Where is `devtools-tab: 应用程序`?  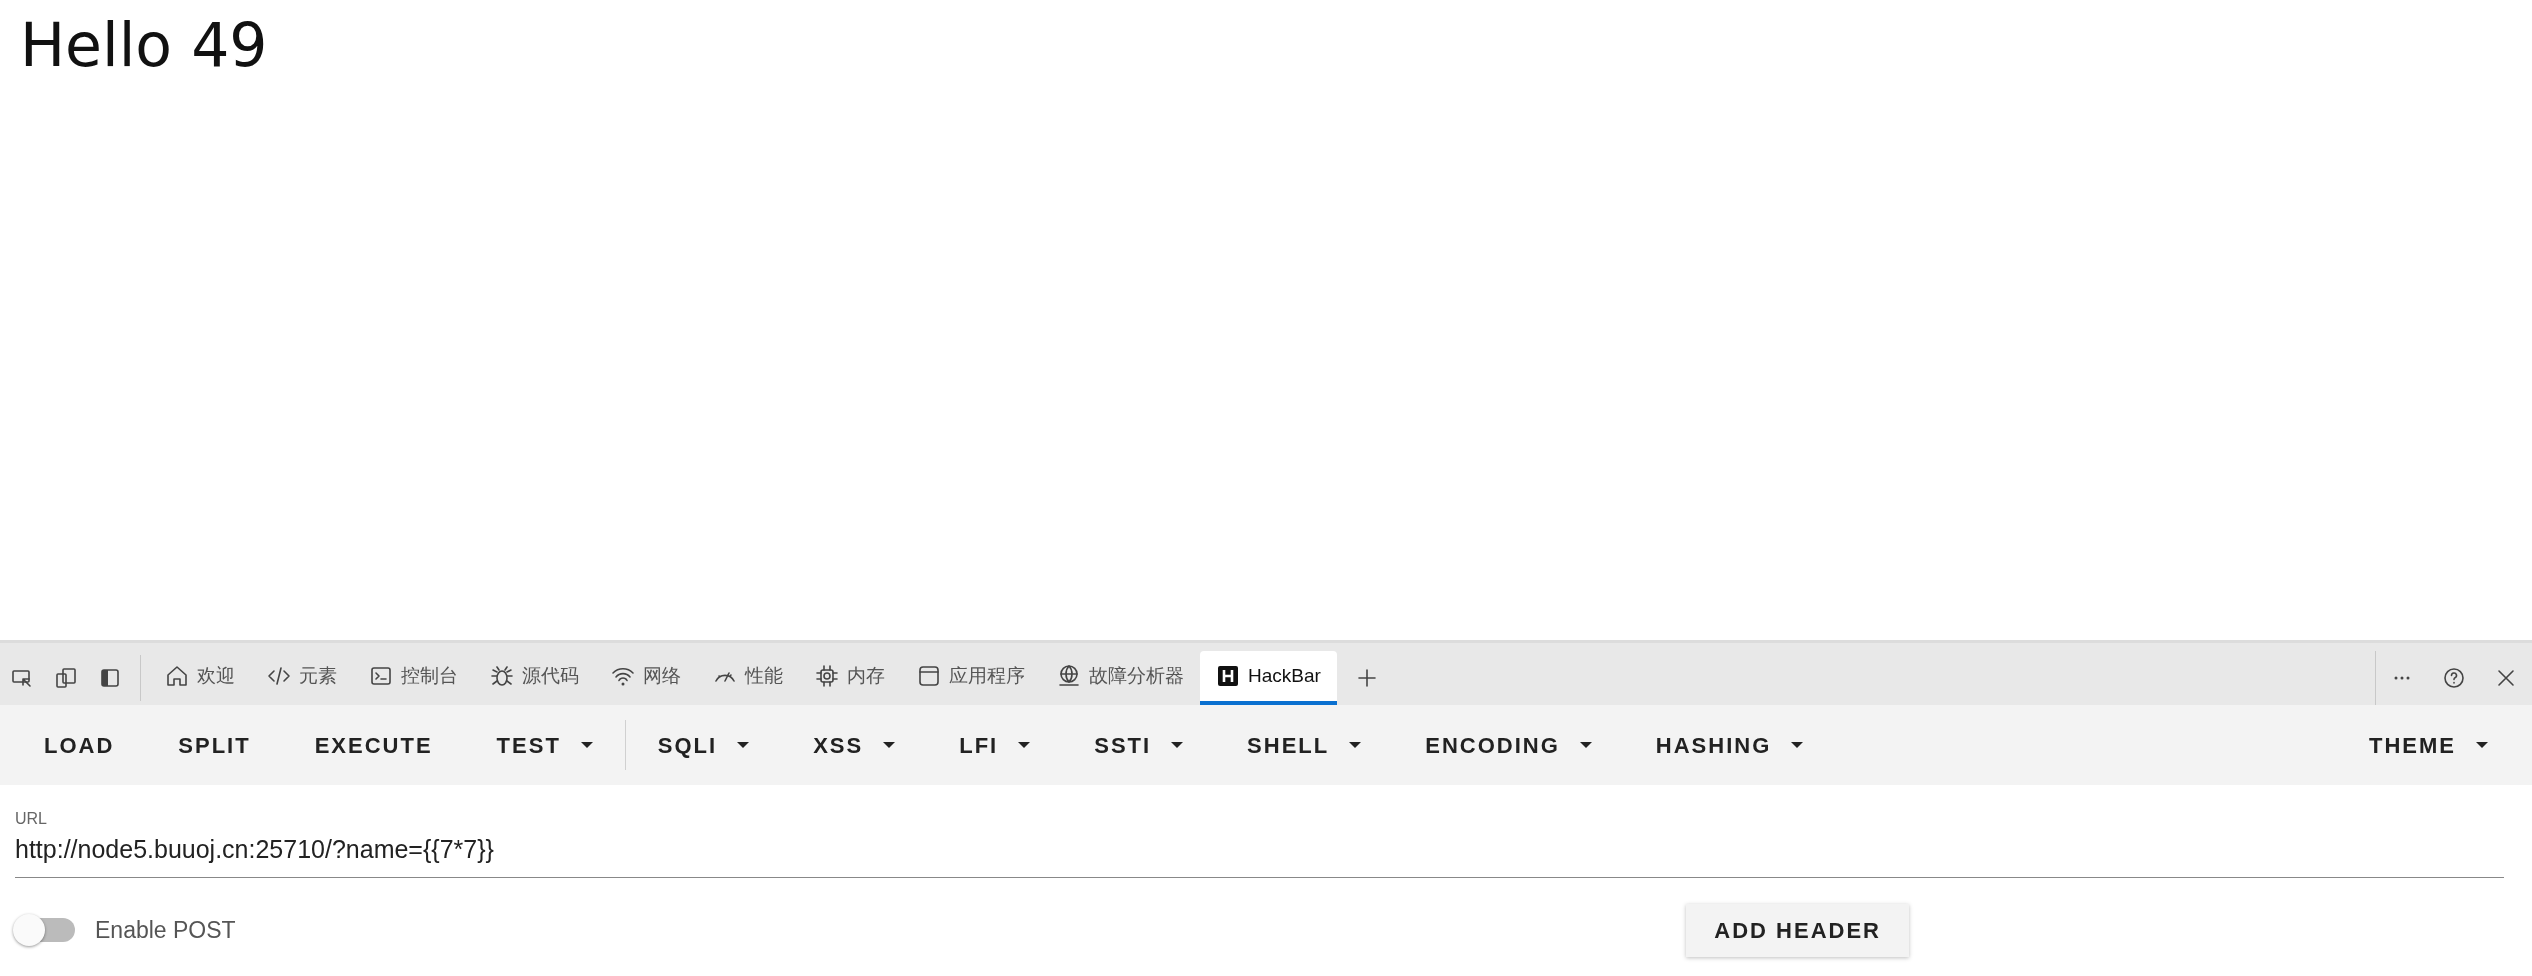
devtools-tab: 应用程序 is located at coordinates (971, 678).